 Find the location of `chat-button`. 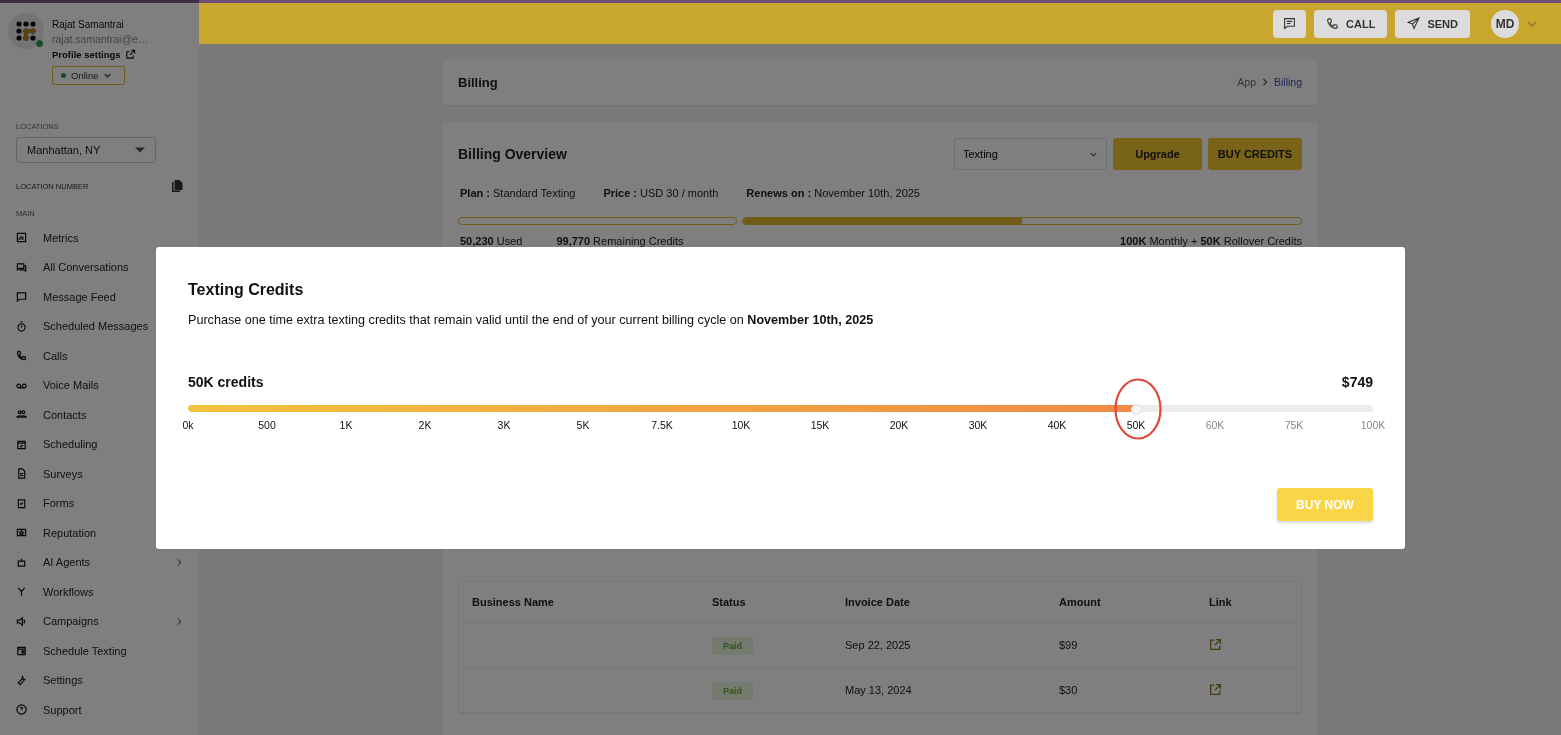

chat-button is located at coordinates (1290, 23).